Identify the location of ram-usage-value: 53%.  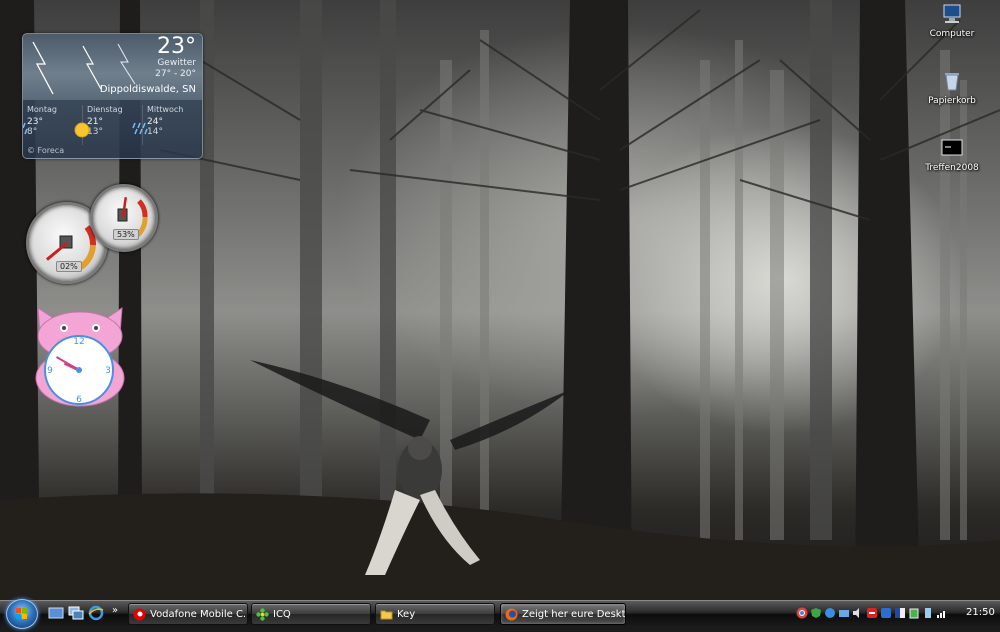
(126, 234).